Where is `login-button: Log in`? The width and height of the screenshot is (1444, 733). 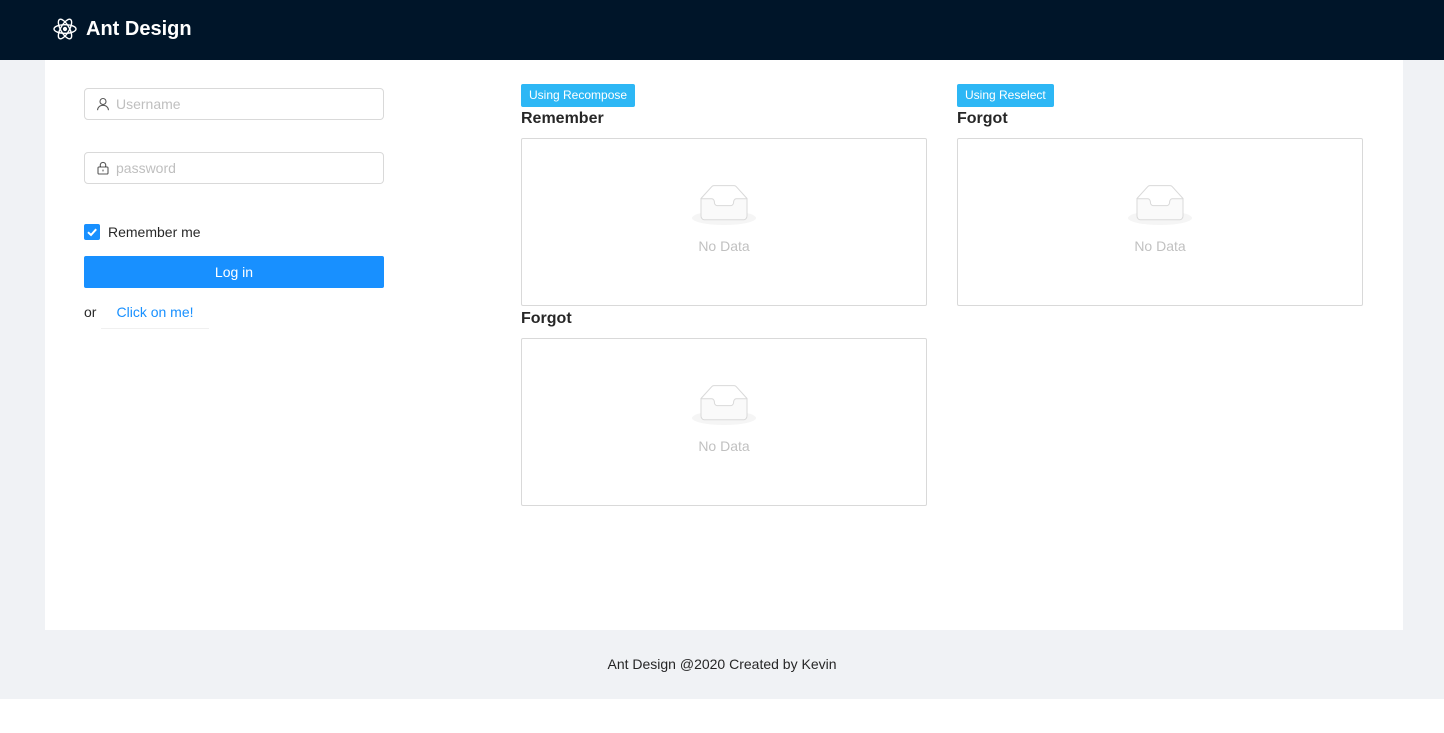 login-button: Log in is located at coordinates (234, 272).